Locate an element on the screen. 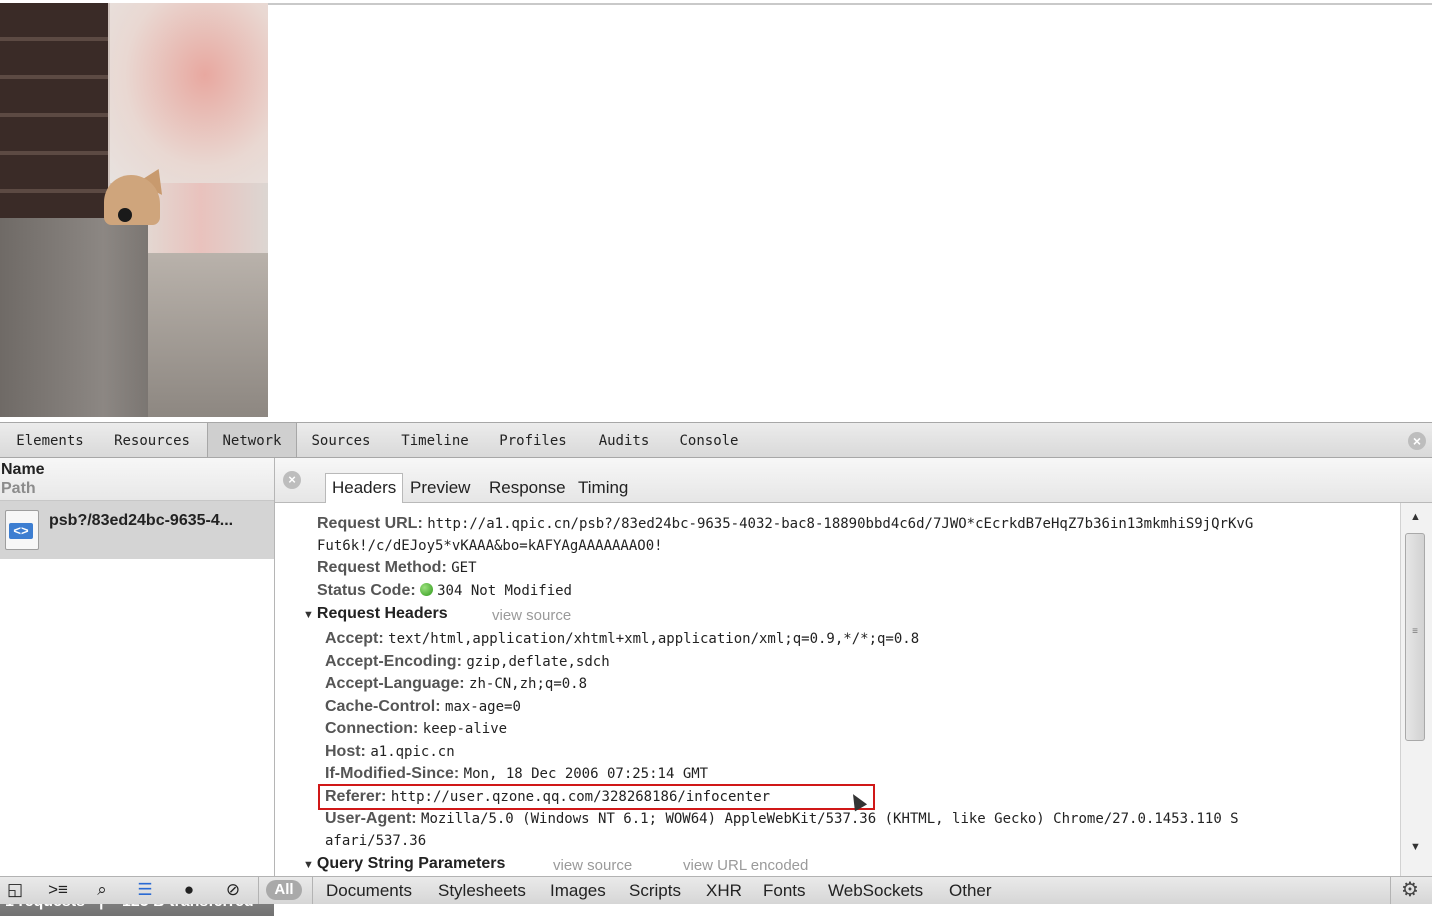 Image resolution: width=1432 pixels, height=916 pixels. name-column-header: Name is located at coordinates (23, 470).